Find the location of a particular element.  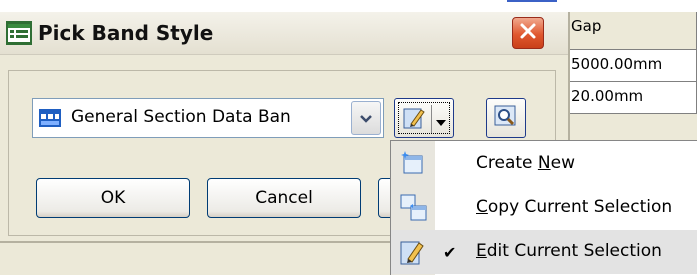

magnifier-preview-icon is located at coordinates (506, 118).